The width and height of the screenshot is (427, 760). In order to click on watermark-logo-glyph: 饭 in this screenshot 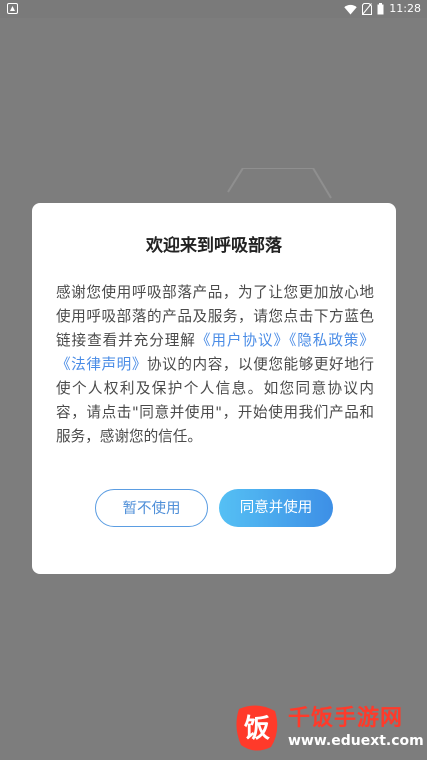, I will do `click(257, 729)`.